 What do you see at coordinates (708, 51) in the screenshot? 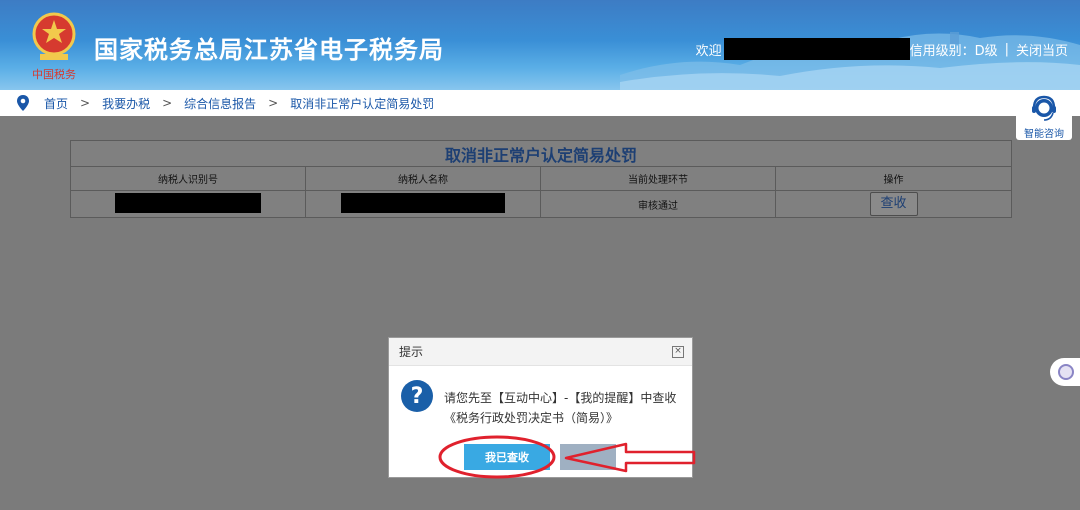
I see `welcome-text: 欢迎` at bounding box center [708, 51].